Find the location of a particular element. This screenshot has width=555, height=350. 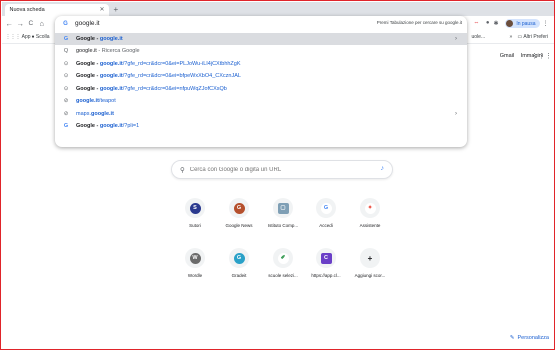

shortcut-circle: ✐ is located at coordinates (283, 258).